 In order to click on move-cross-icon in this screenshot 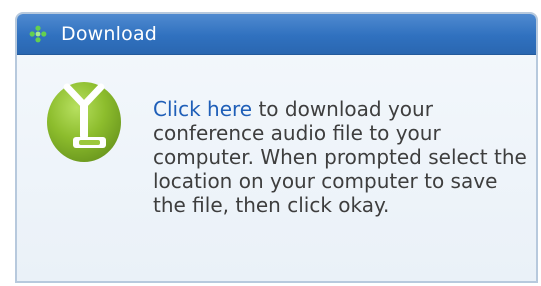, I will do `click(38, 34)`.